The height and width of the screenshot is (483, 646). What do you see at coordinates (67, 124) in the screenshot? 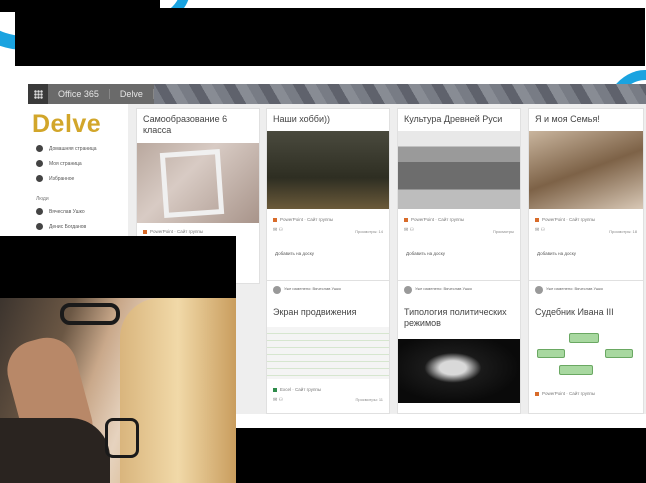
I see `delve-logo: Delve` at bounding box center [67, 124].